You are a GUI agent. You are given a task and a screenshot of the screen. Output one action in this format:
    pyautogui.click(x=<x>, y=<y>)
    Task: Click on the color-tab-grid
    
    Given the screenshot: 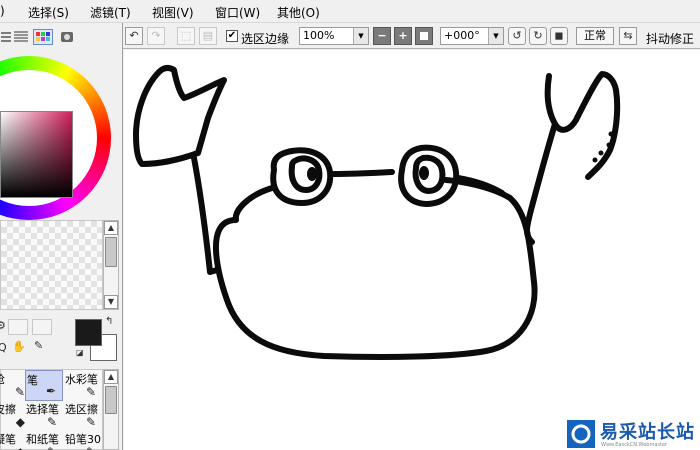 What is the action you would take?
    pyautogui.click(x=43, y=37)
    